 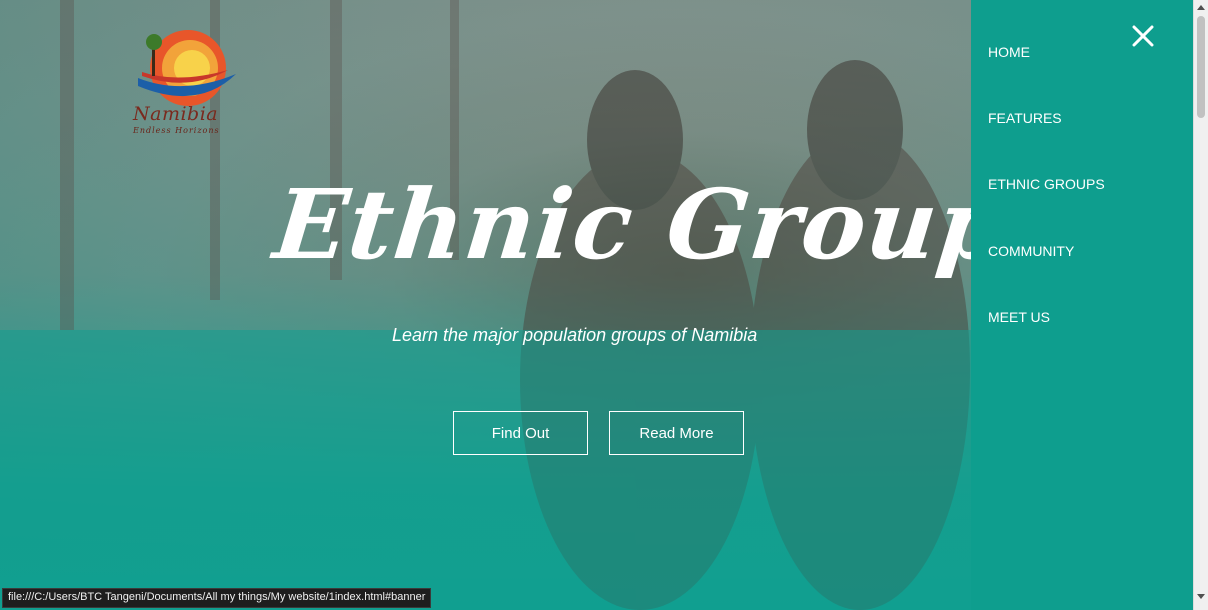 I want to click on menu-item-ethnic-groups: ETHNIC GROUPS, so click(x=1046, y=184).